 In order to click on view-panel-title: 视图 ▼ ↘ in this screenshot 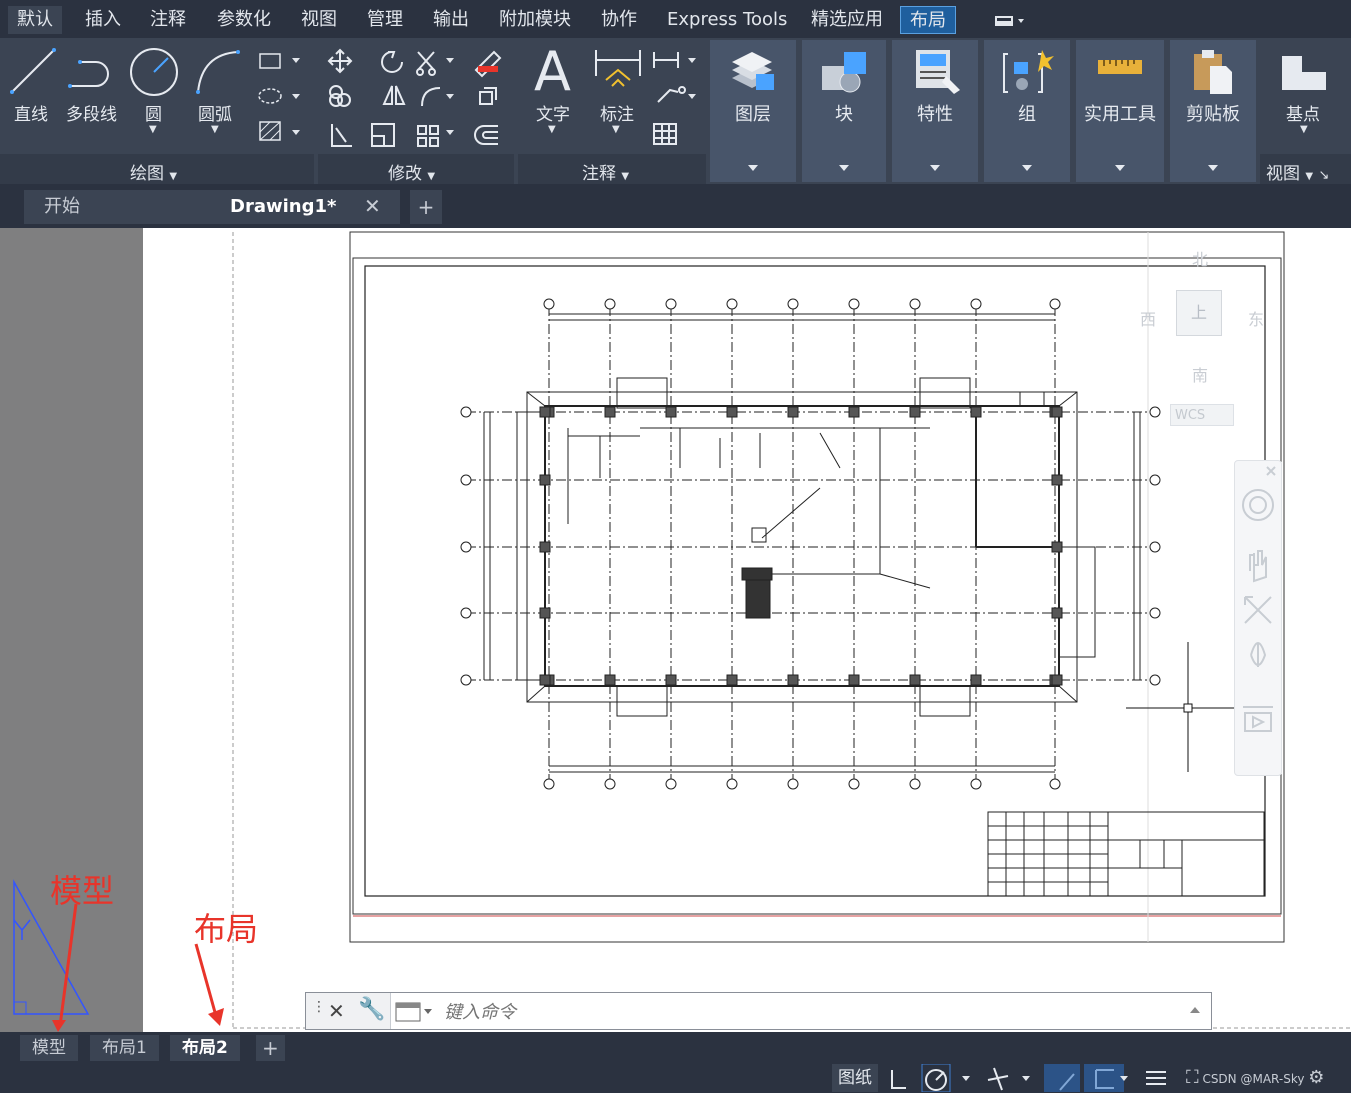, I will do `click(1297, 171)`.